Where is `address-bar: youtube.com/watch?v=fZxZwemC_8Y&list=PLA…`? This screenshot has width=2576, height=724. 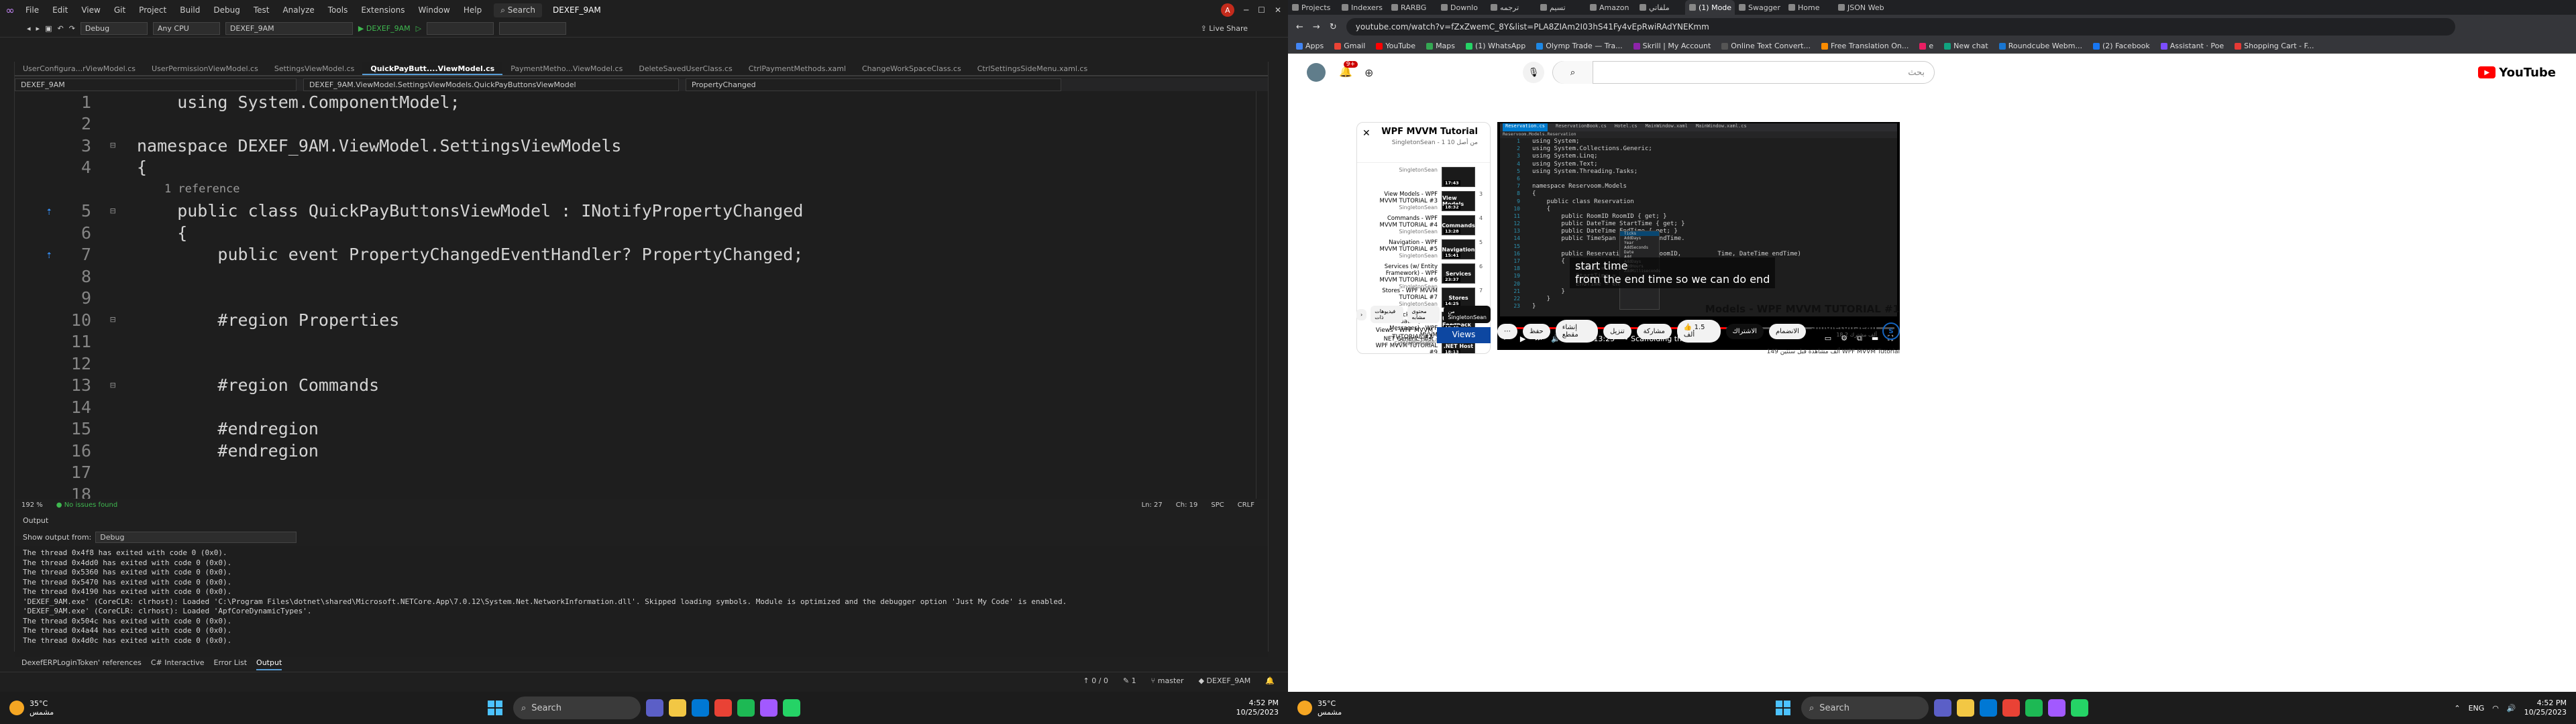 address-bar: youtube.com/watch?v=fZxZwemC_8Y&list=PLA… is located at coordinates (1900, 27).